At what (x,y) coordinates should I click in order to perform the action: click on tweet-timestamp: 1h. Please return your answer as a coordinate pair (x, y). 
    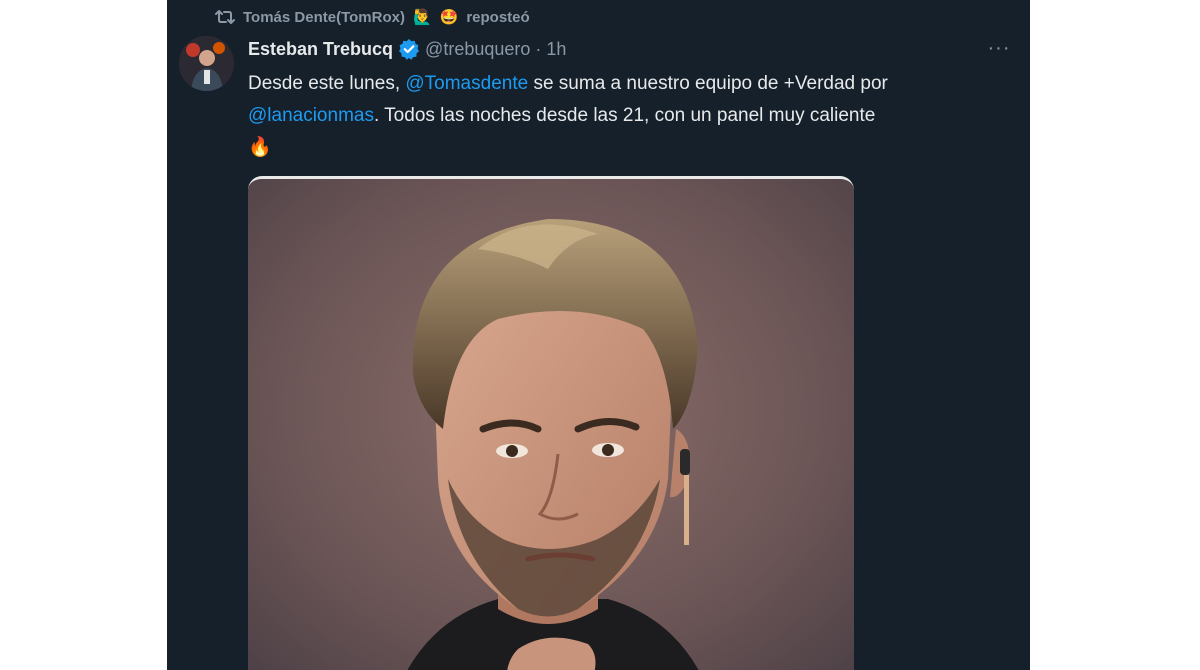
    Looking at the image, I should click on (556, 49).